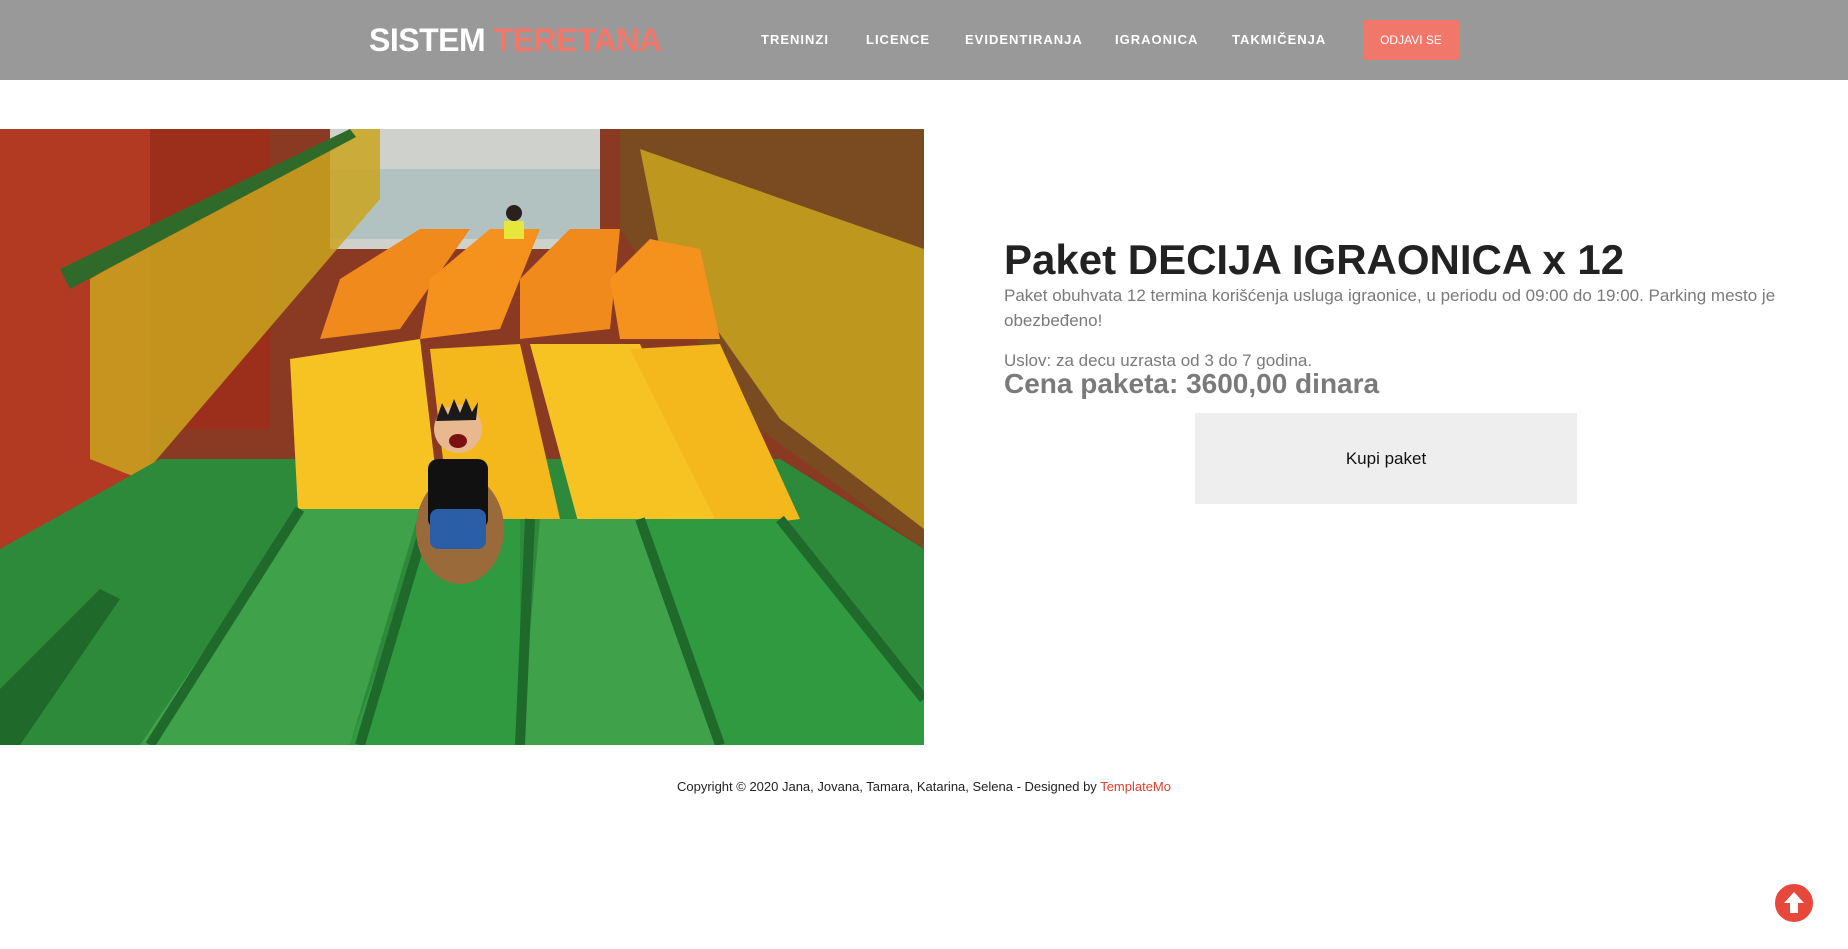 This screenshot has height=949, width=1848. I want to click on buy-package-button: Kupi paket, so click(1386, 458).